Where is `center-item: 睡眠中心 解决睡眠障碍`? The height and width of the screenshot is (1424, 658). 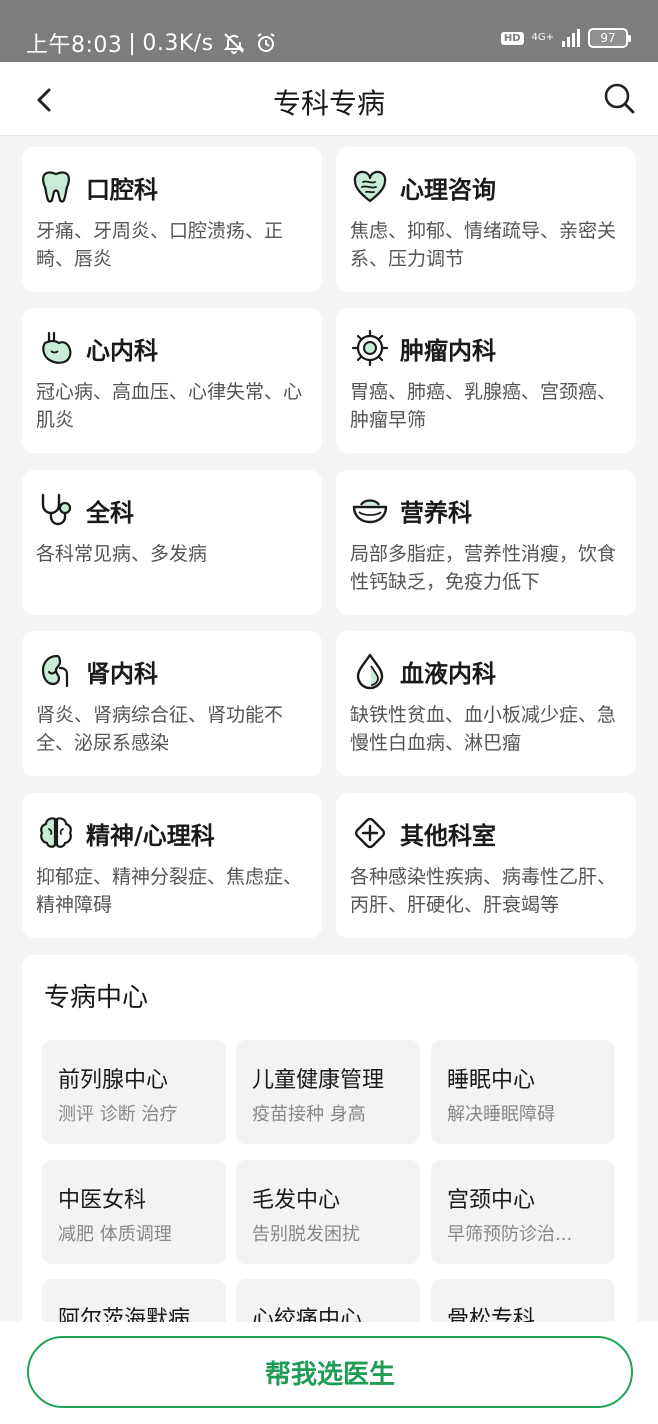
center-item: 睡眠中心 解决睡眠障碍 is located at coordinates (523, 1092).